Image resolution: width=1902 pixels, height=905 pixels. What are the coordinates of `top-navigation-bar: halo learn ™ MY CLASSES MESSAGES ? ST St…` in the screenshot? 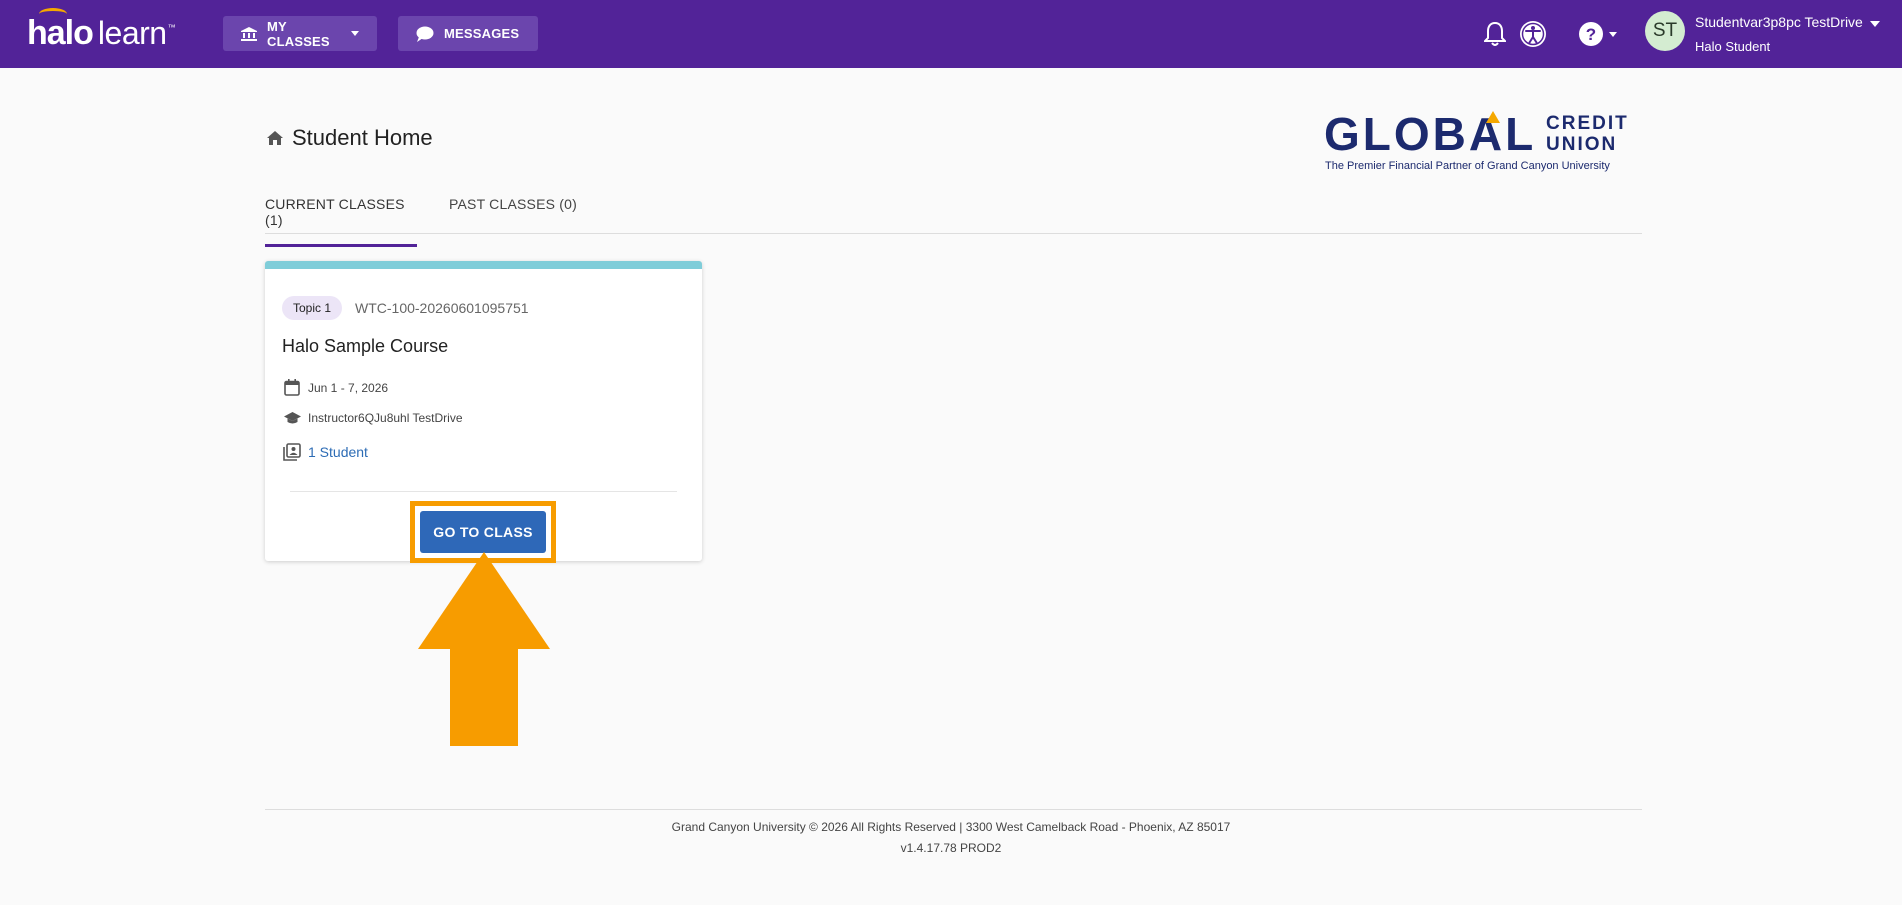 It's located at (951, 34).